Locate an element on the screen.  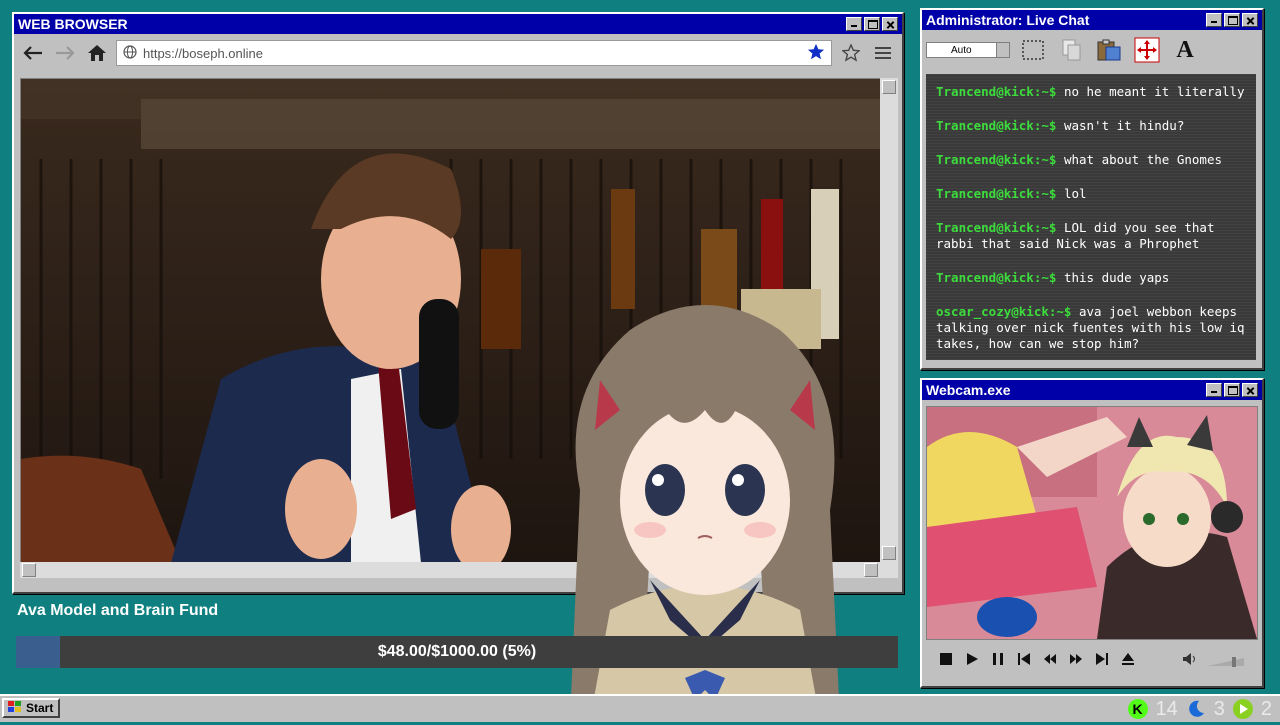
chat-message: Trancend@kick:~$ what about the Gnomes is located at coordinates (1091, 160).